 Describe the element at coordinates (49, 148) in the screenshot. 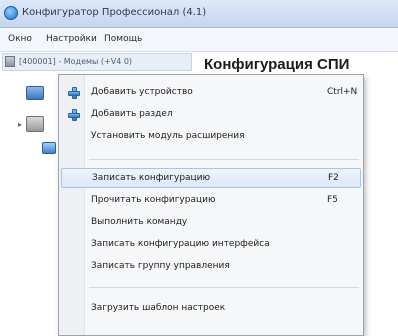

I see `module-icon` at that location.